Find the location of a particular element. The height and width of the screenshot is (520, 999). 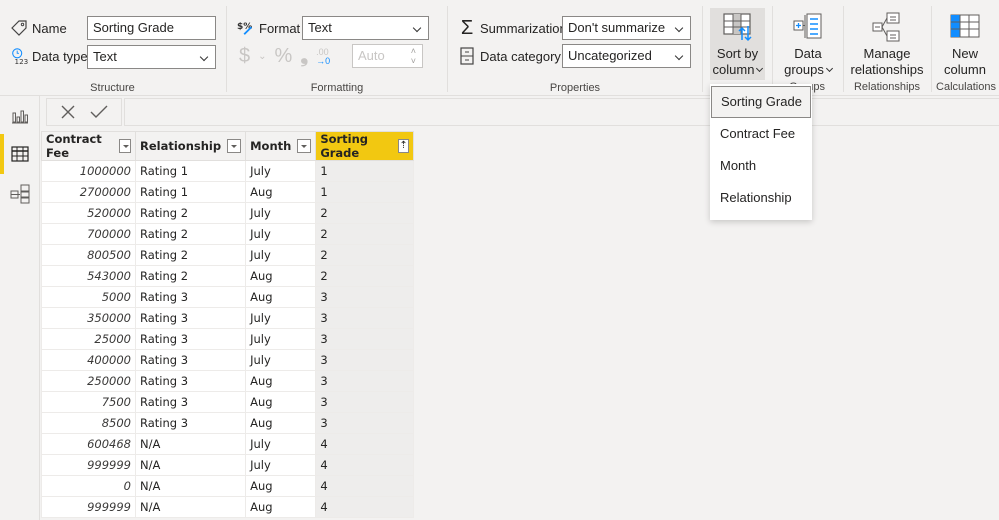

cell-contract-fee: 0 is located at coordinates (88, 486).